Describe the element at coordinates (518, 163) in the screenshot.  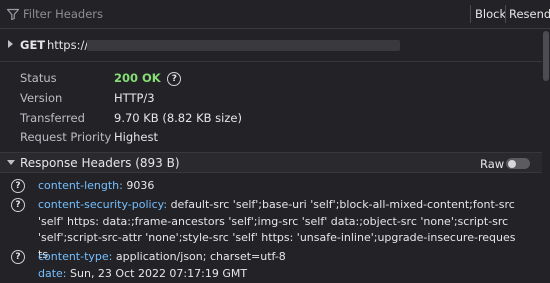
I see `raw-toggle` at that location.